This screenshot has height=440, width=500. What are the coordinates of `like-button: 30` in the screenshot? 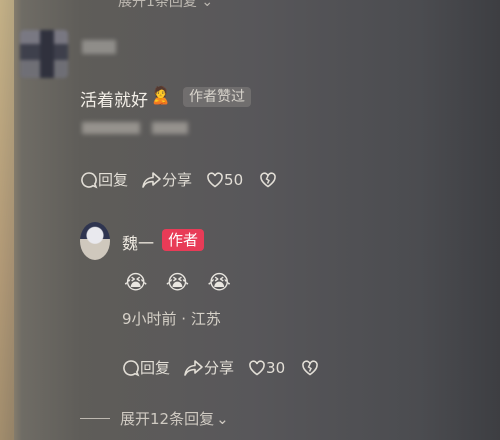 It's located at (266, 368).